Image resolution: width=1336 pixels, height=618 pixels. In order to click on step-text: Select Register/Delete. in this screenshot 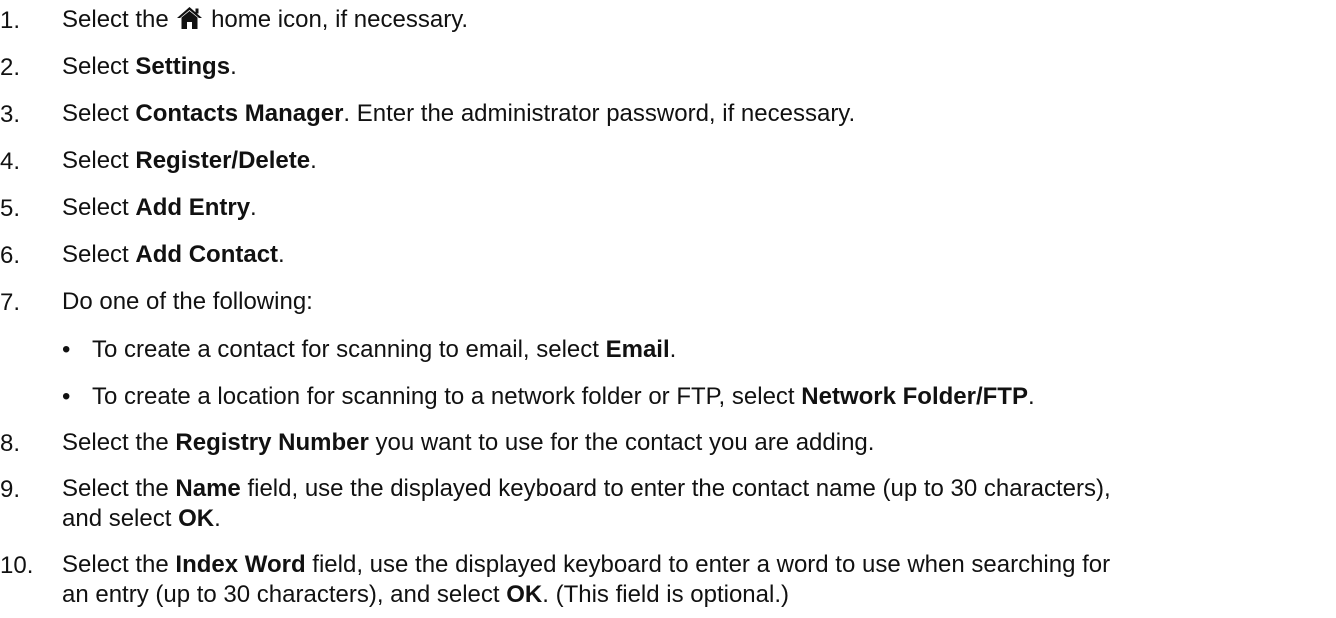, I will do `click(694, 161)`.